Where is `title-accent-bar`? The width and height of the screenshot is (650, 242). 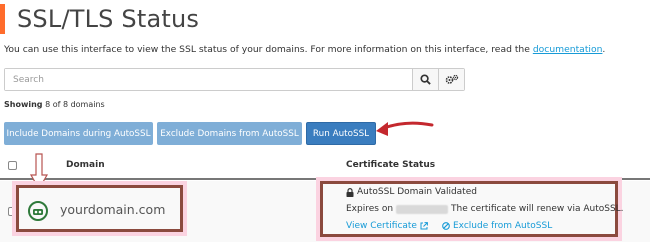
title-accent-bar is located at coordinates (2, 19).